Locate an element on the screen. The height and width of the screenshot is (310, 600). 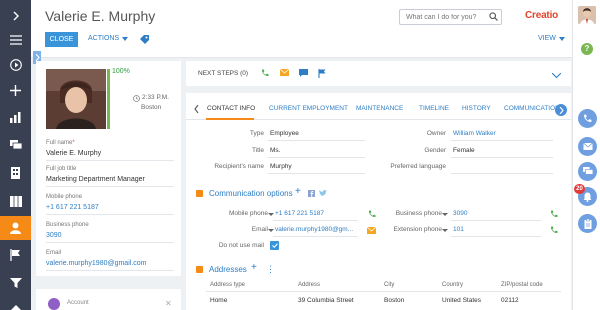
left-navigation is located at coordinates (15, 155).